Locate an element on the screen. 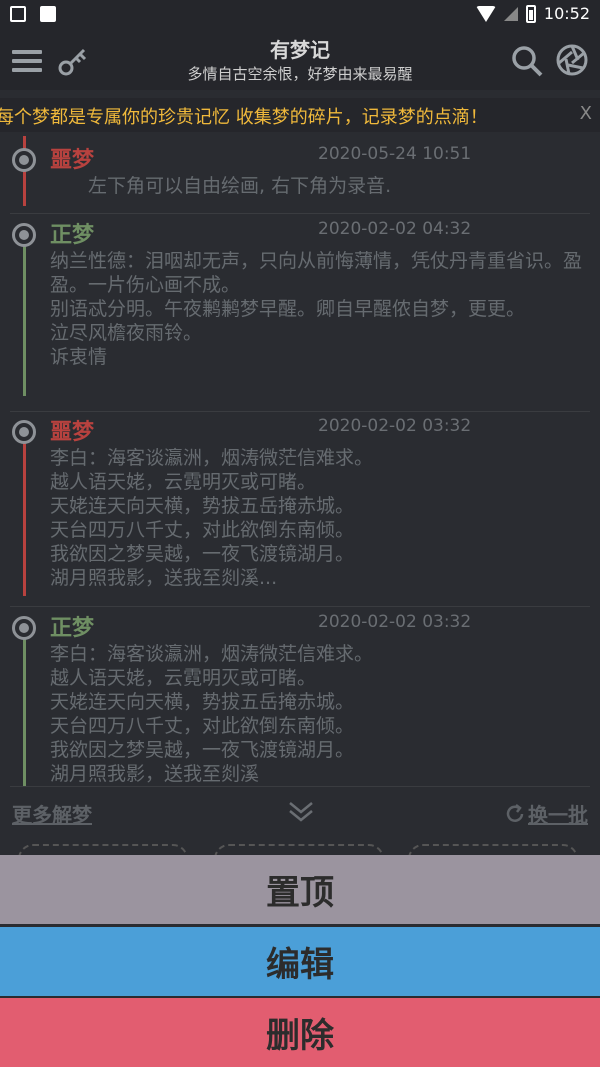  gallery-notification-icon is located at coordinates (18, 14).